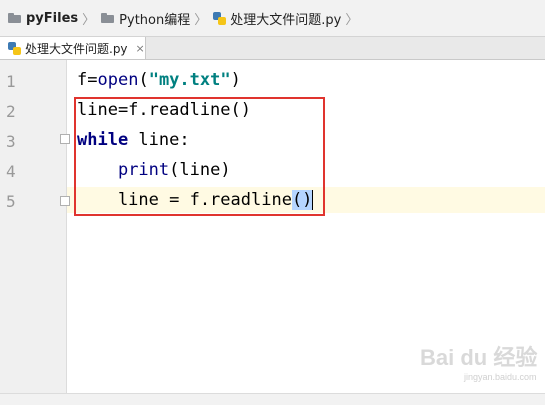 This screenshot has width=545, height=405. Describe the element at coordinates (500, 377) in the screenshot. I see `watermark-url: jingyan.baidu.com` at that location.